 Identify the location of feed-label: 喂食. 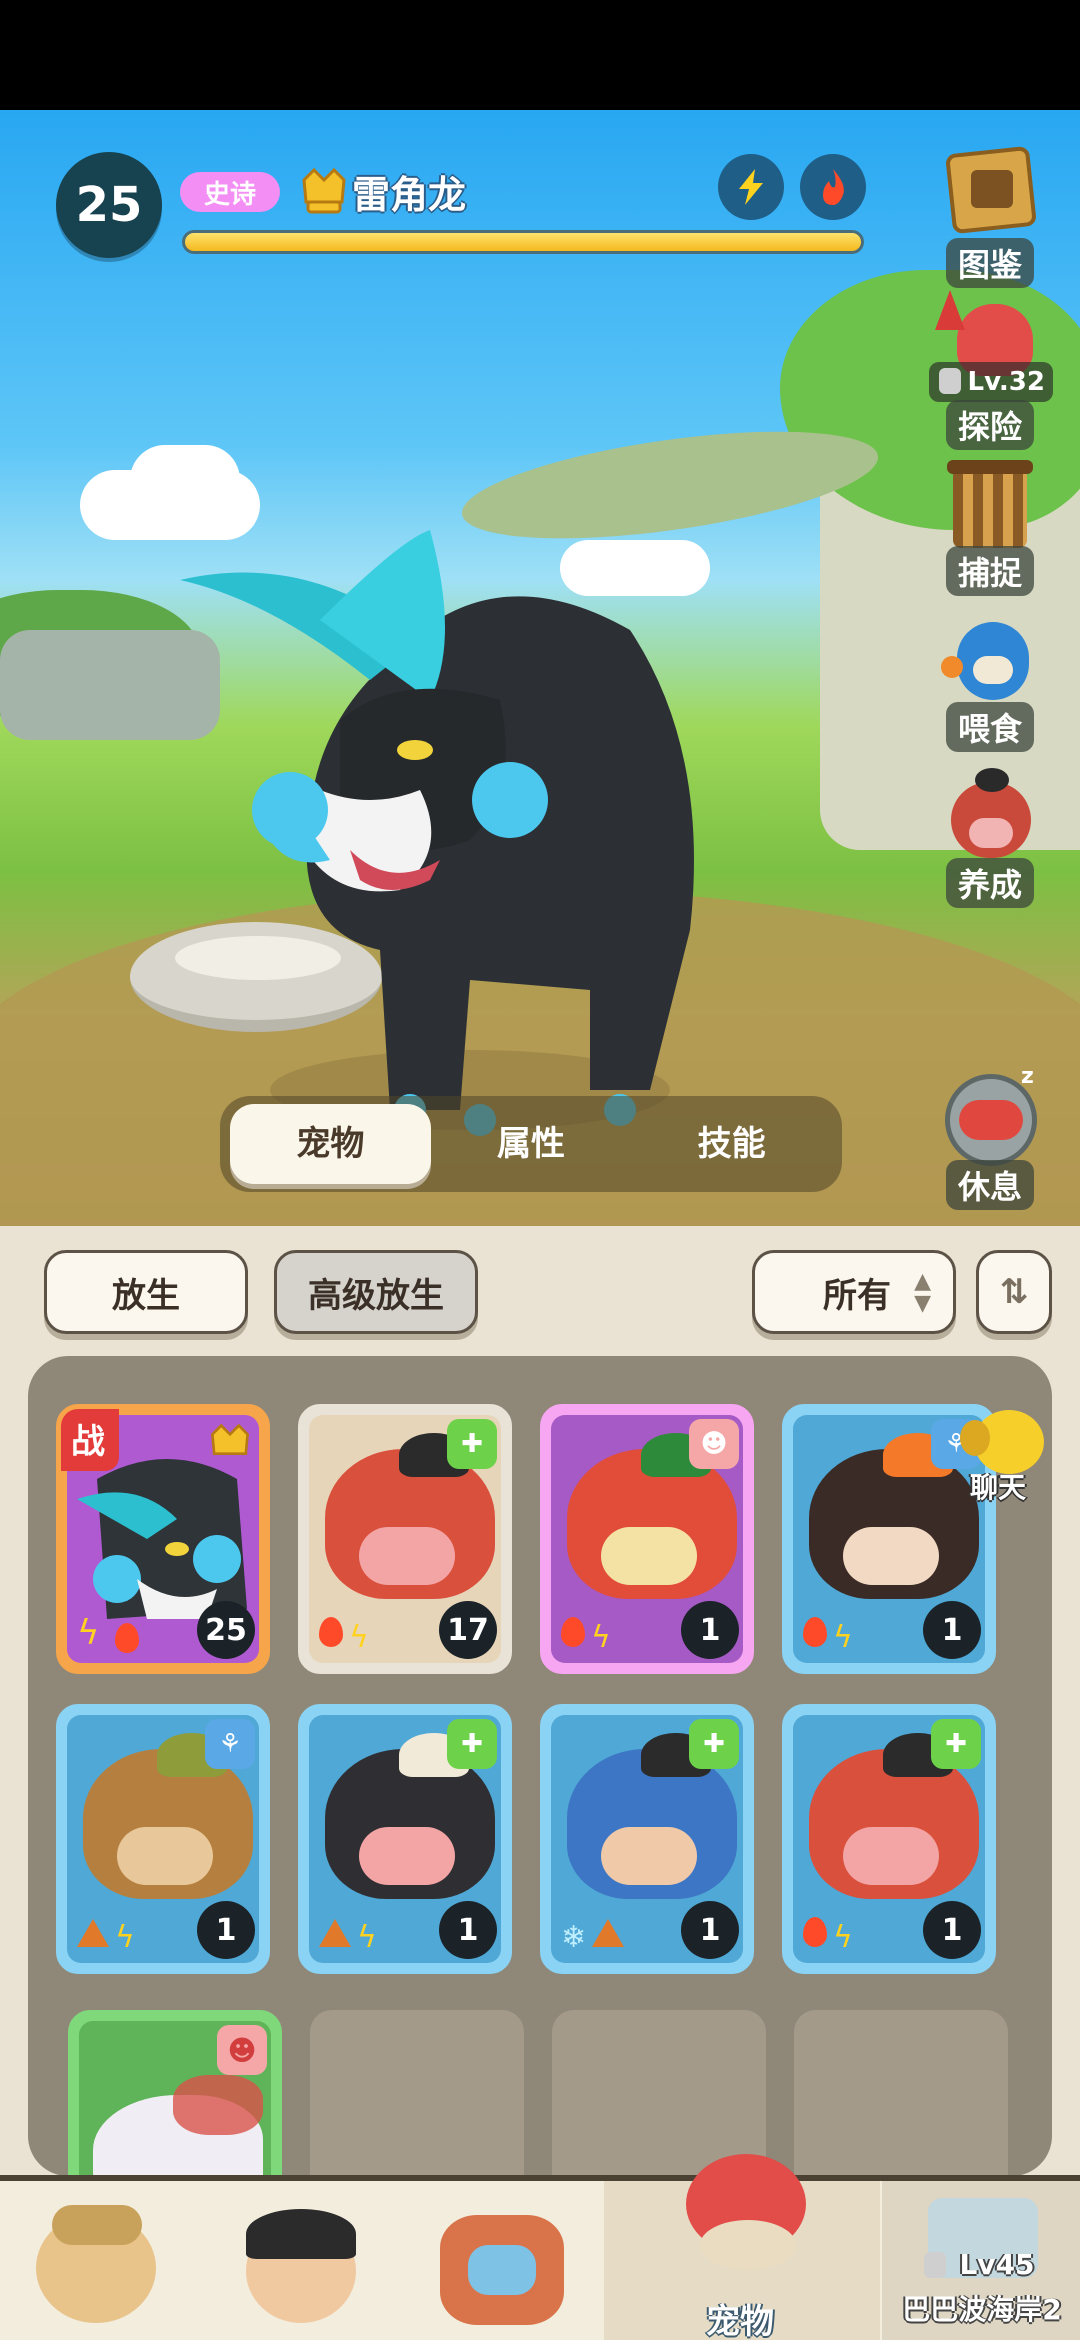
(989, 727).